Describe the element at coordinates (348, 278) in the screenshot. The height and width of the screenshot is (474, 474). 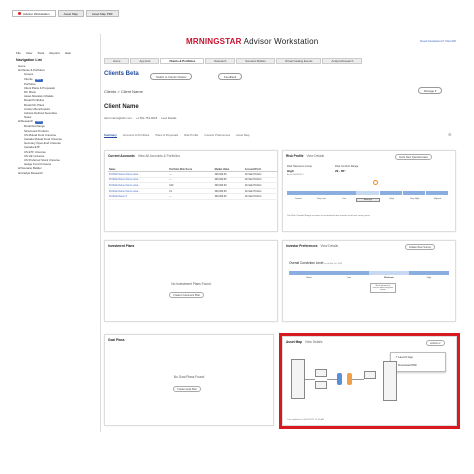
I see `conviction-level-label: Low` at that location.